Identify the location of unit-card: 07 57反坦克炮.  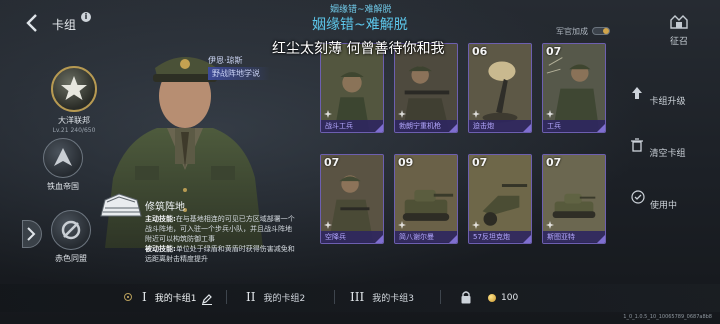
(500, 199).